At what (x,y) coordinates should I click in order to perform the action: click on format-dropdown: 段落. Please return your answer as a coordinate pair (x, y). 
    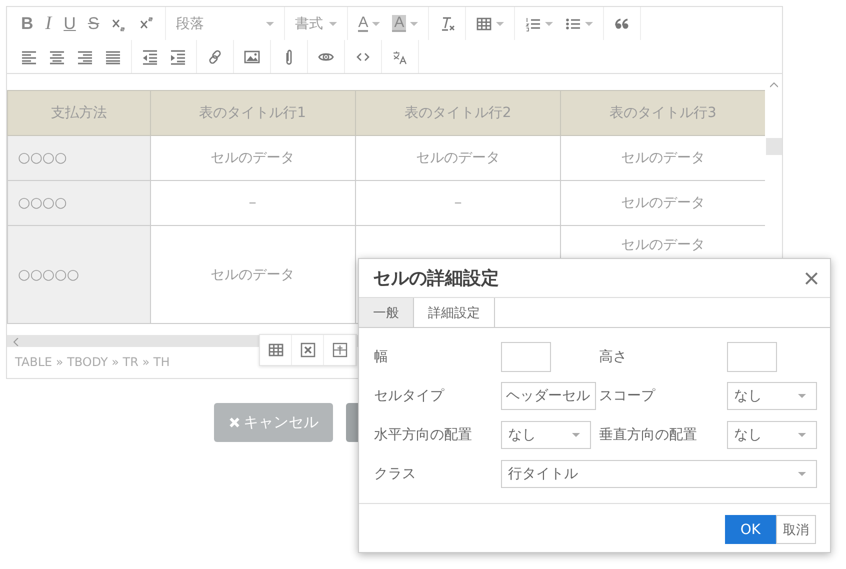
    Looking at the image, I should click on (225, 23).